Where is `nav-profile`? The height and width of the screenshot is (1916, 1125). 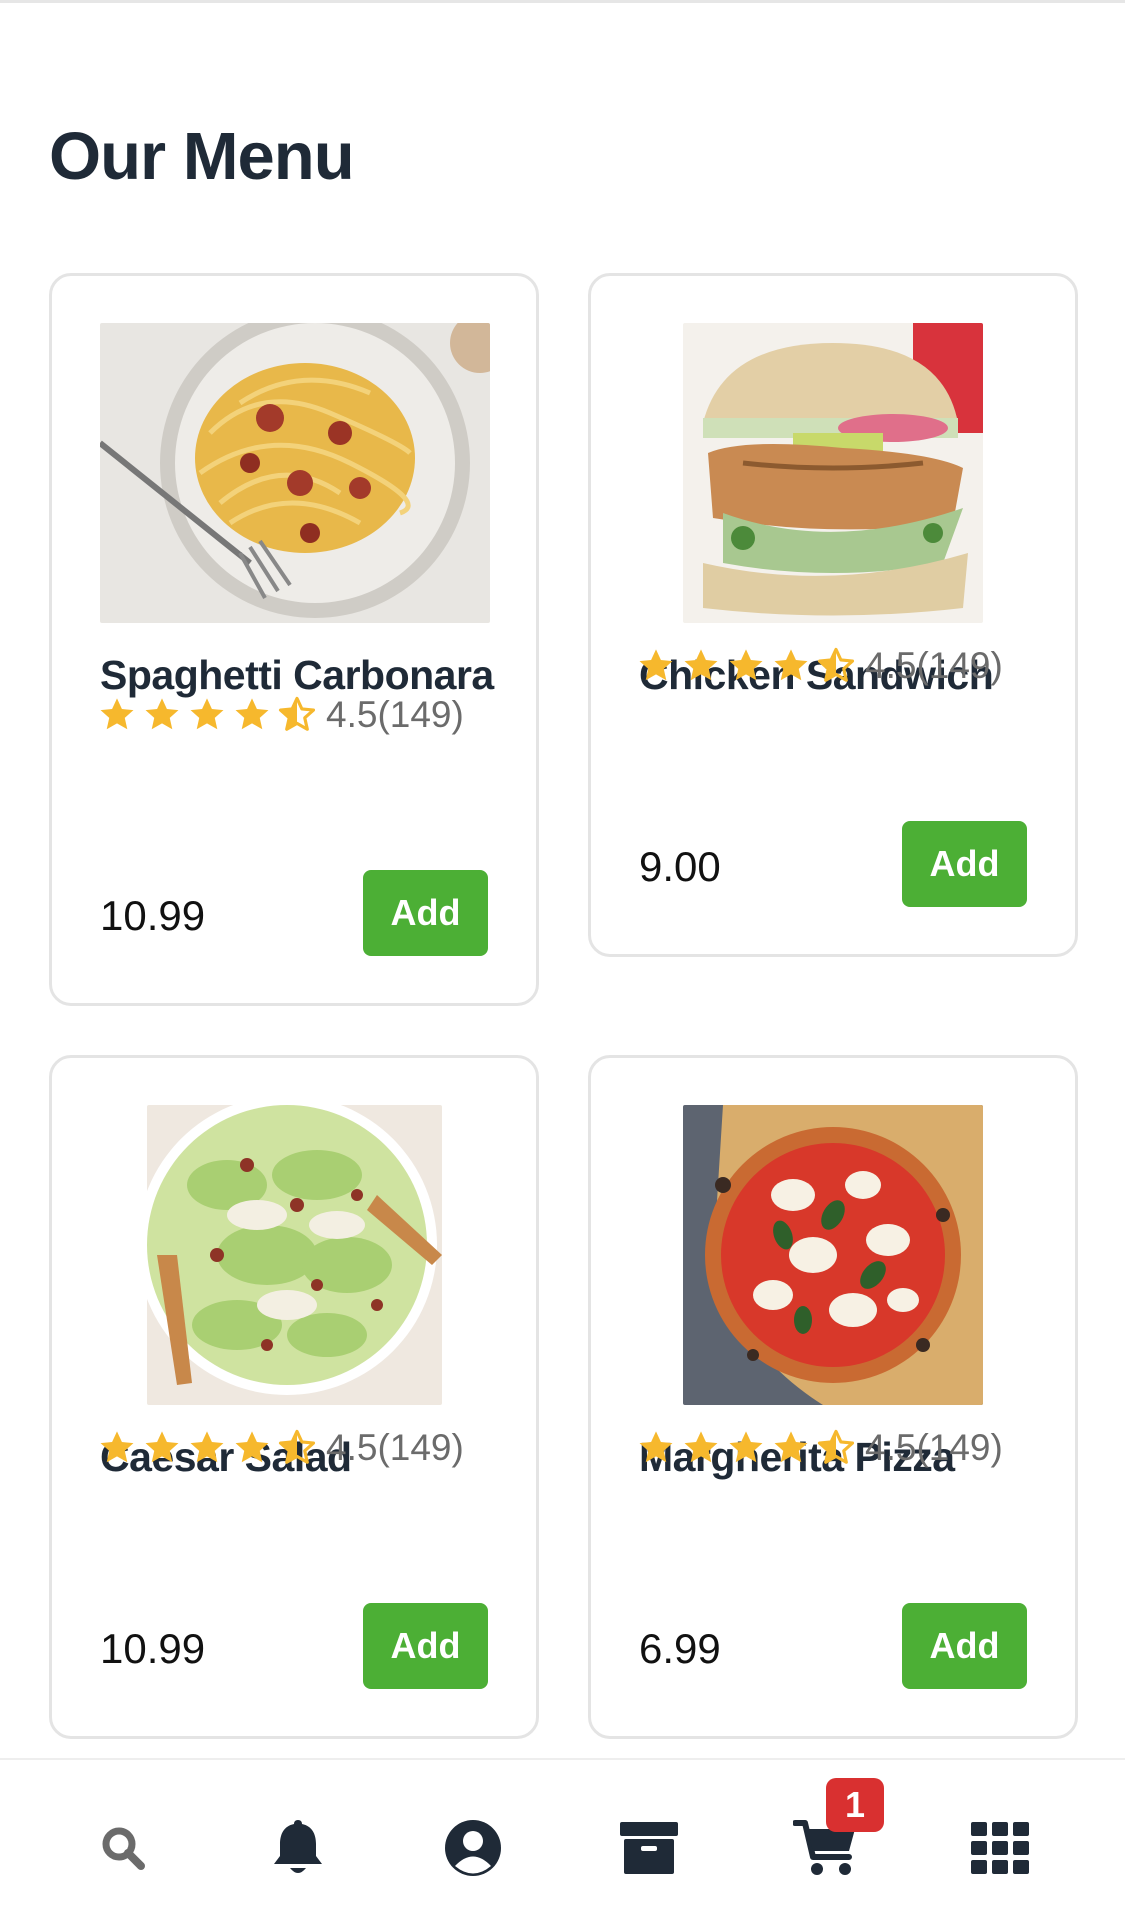 nav-profile is located at coordinates (473, 1848).